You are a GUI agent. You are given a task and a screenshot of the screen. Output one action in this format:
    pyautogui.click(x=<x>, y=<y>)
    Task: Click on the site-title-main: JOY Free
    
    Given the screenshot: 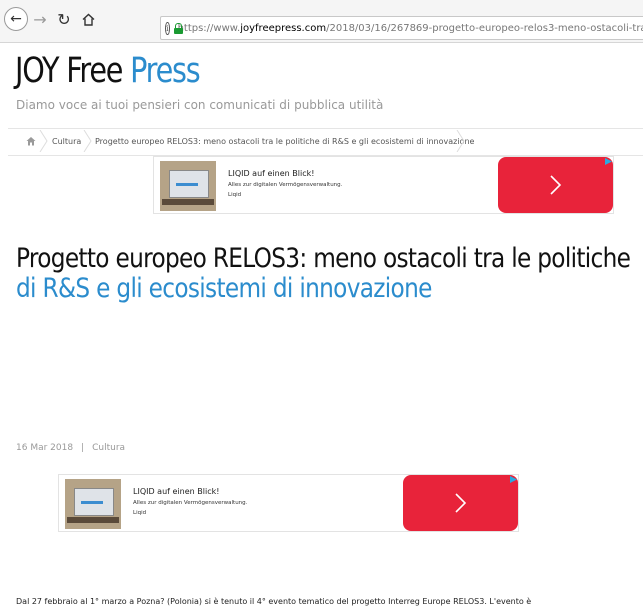 What is the action you would take?
    pyautogui.click(x=69, y=71)
    